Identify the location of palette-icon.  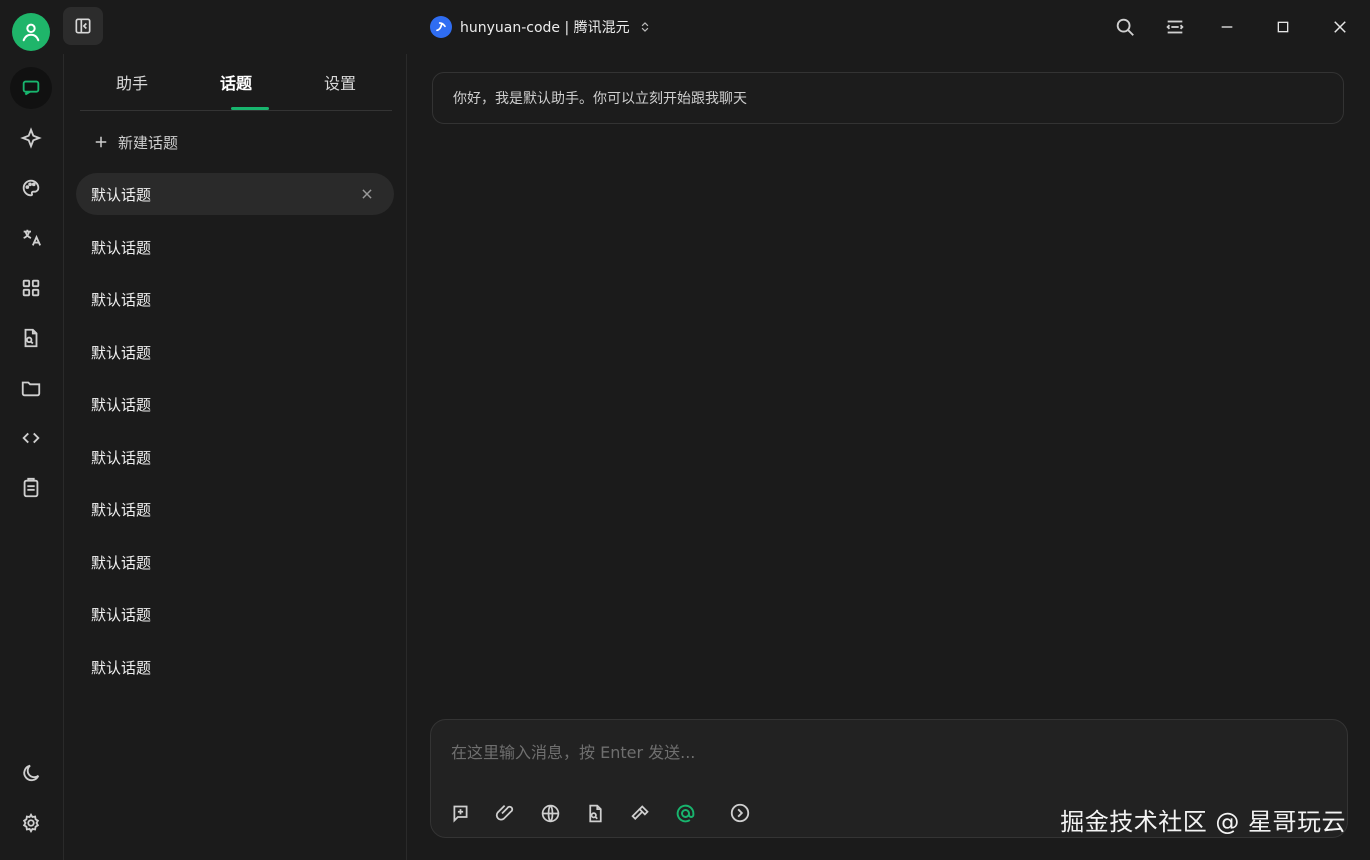
(31, 188).